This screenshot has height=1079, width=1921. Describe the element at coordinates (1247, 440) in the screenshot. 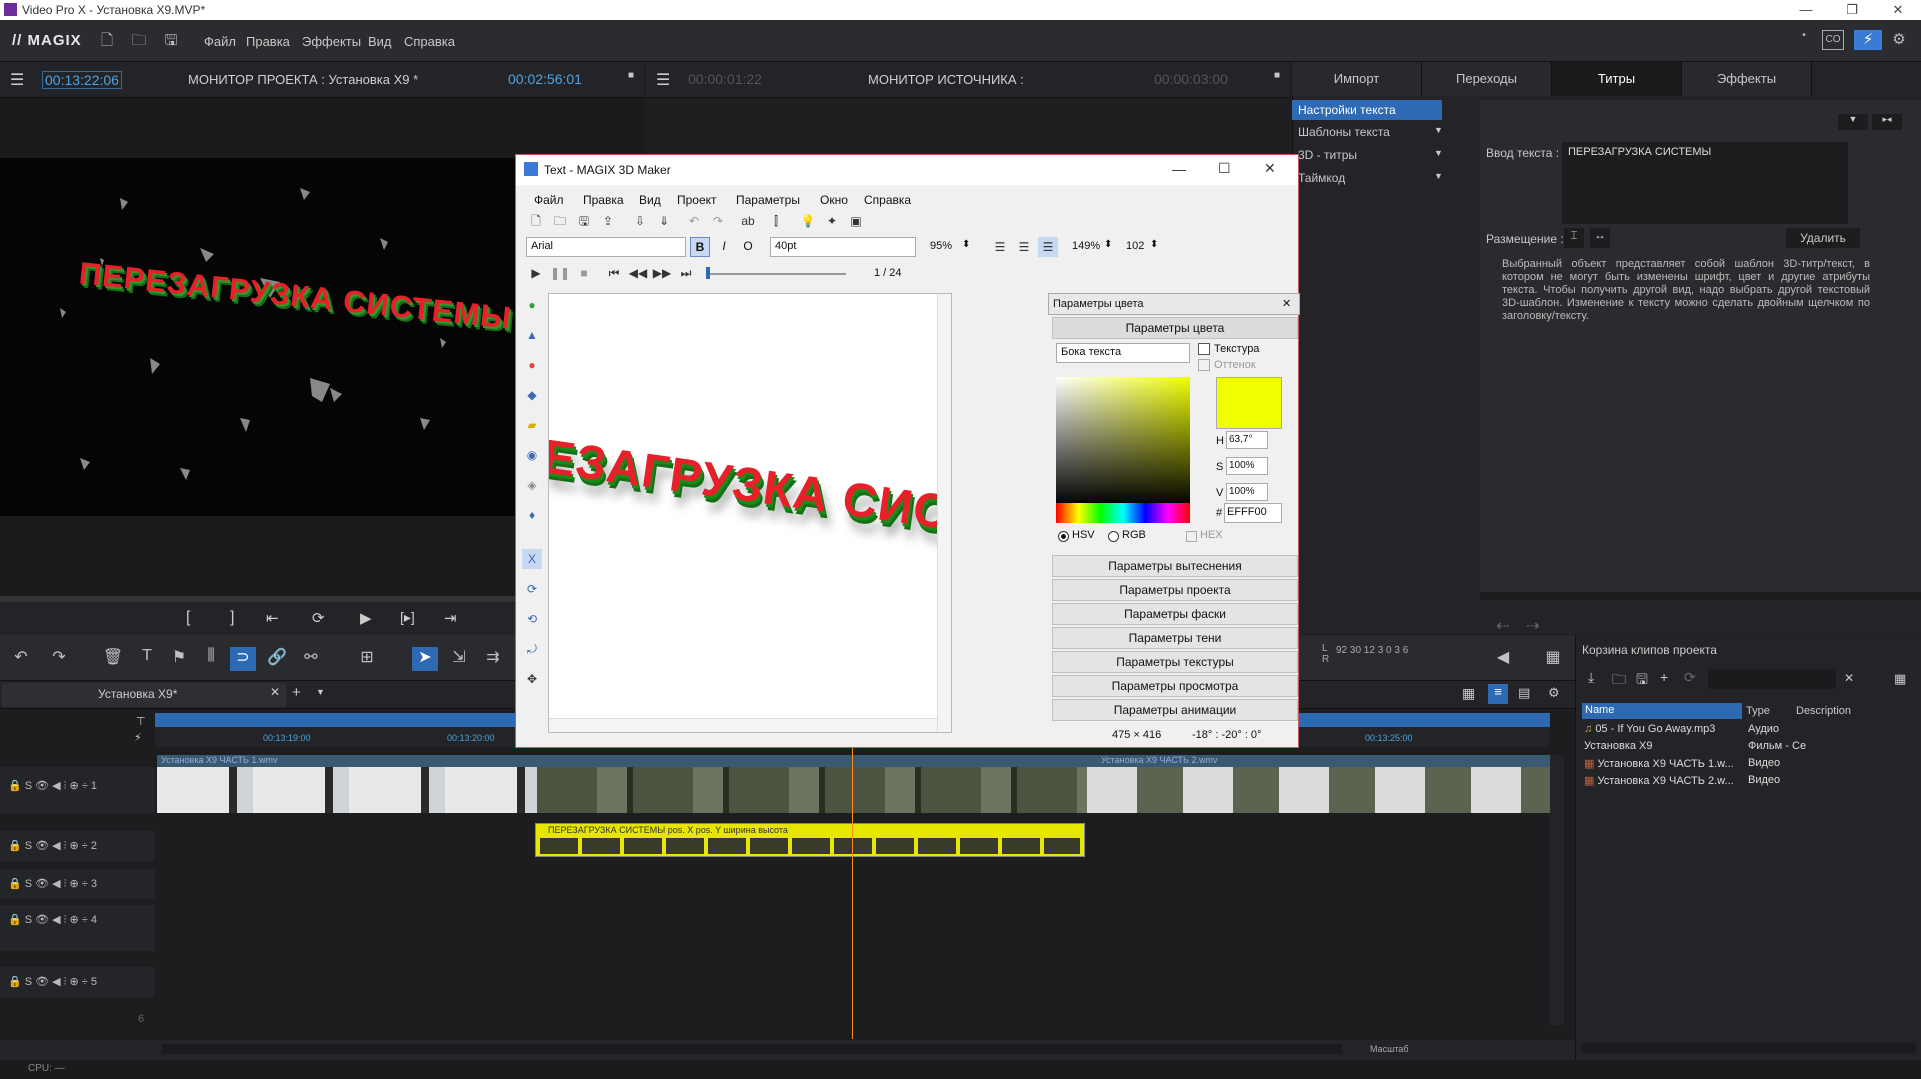

I see `h-input: 63,7°` at that location.